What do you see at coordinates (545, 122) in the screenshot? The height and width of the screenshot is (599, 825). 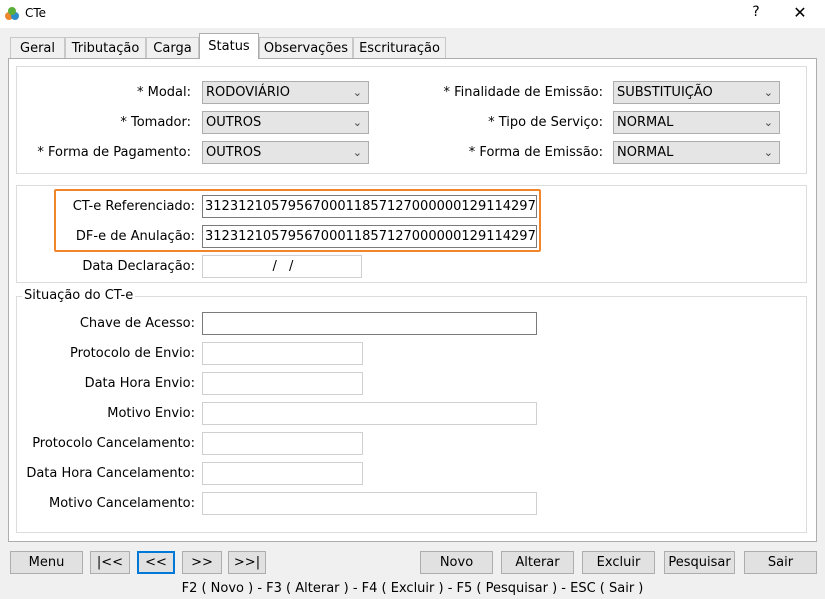 I see `tipo-servico-label: * Tipo de Serviço:` at bounding box center [545, 122].